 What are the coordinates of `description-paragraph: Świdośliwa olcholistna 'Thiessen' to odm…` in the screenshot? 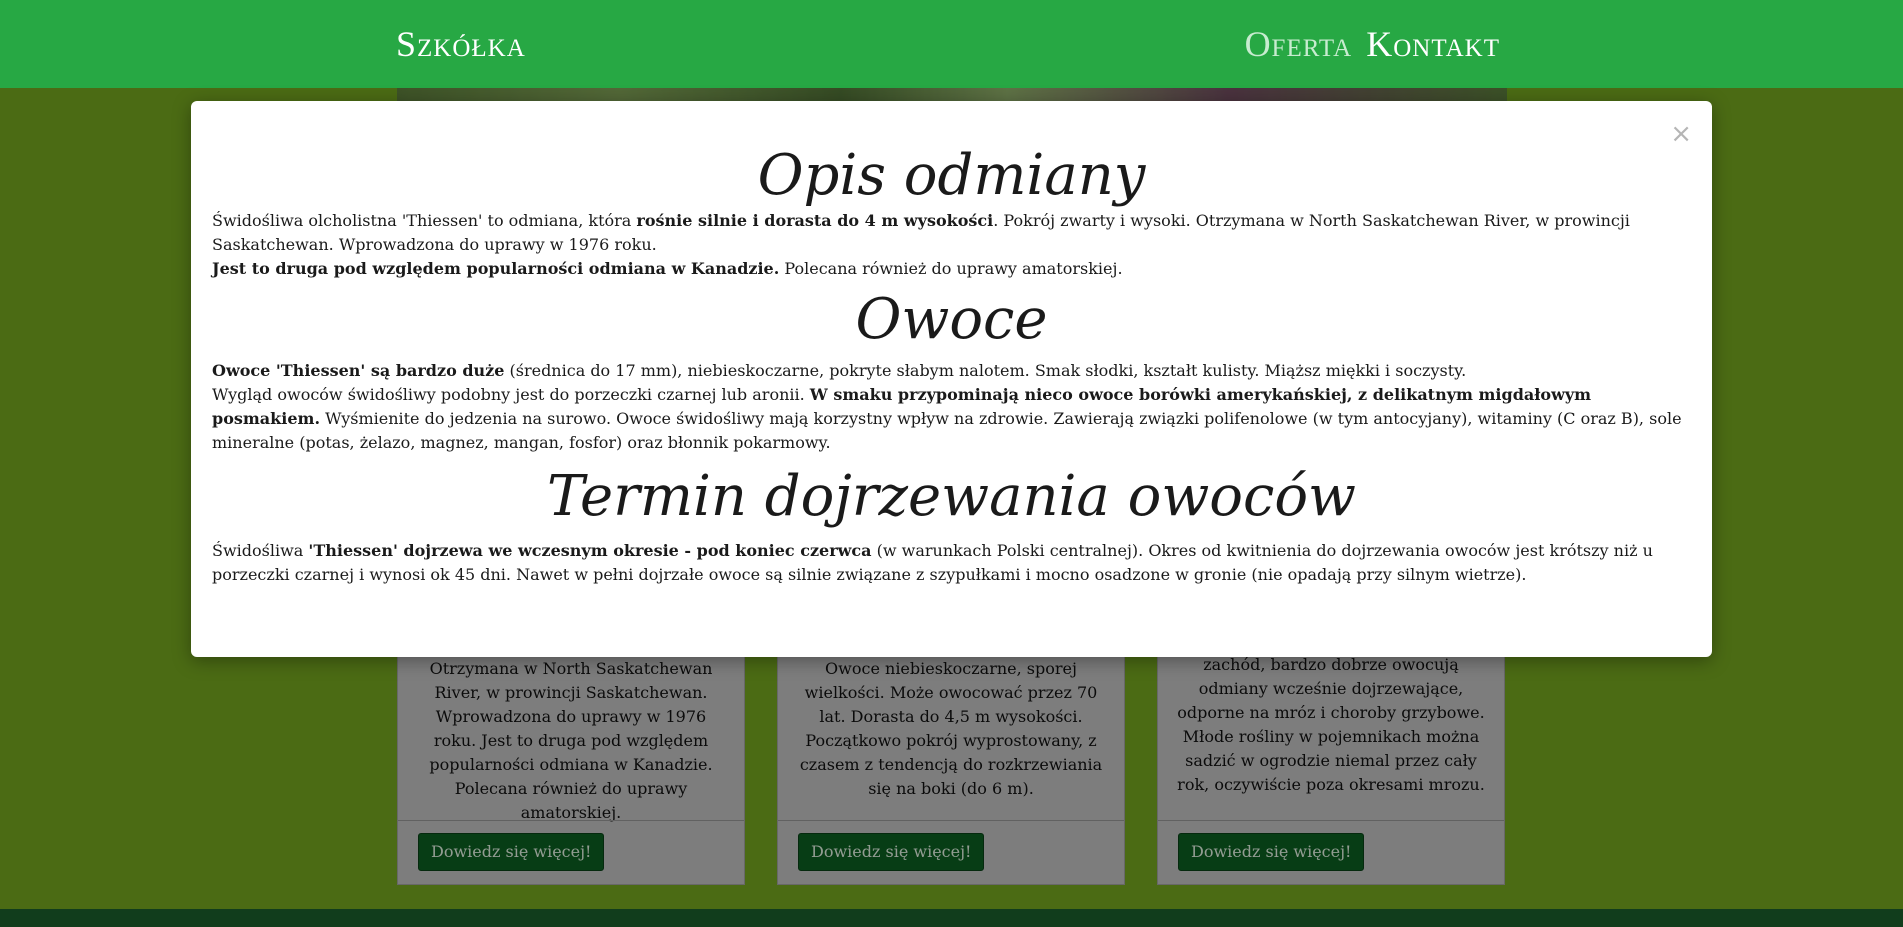 It's located at (921, 232).